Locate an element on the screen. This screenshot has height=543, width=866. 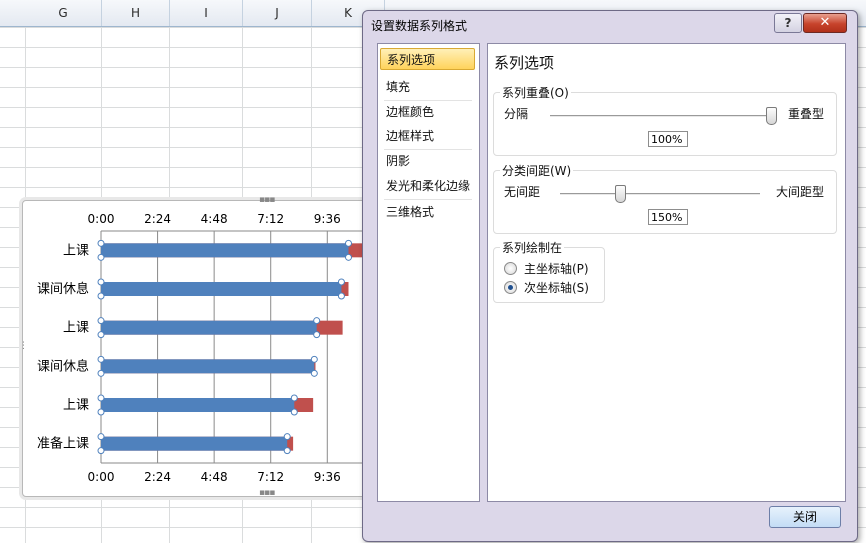
close-button: 关闭 is located at coordinates (805, 517).